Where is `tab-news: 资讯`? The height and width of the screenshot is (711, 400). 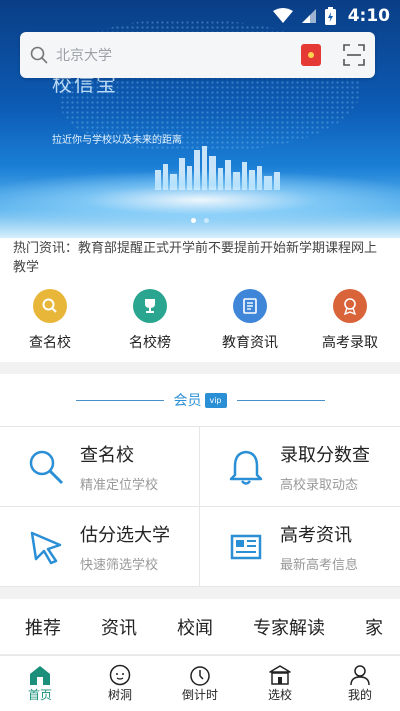 tab-news: 资讯 is located at coordinates (119, 627).